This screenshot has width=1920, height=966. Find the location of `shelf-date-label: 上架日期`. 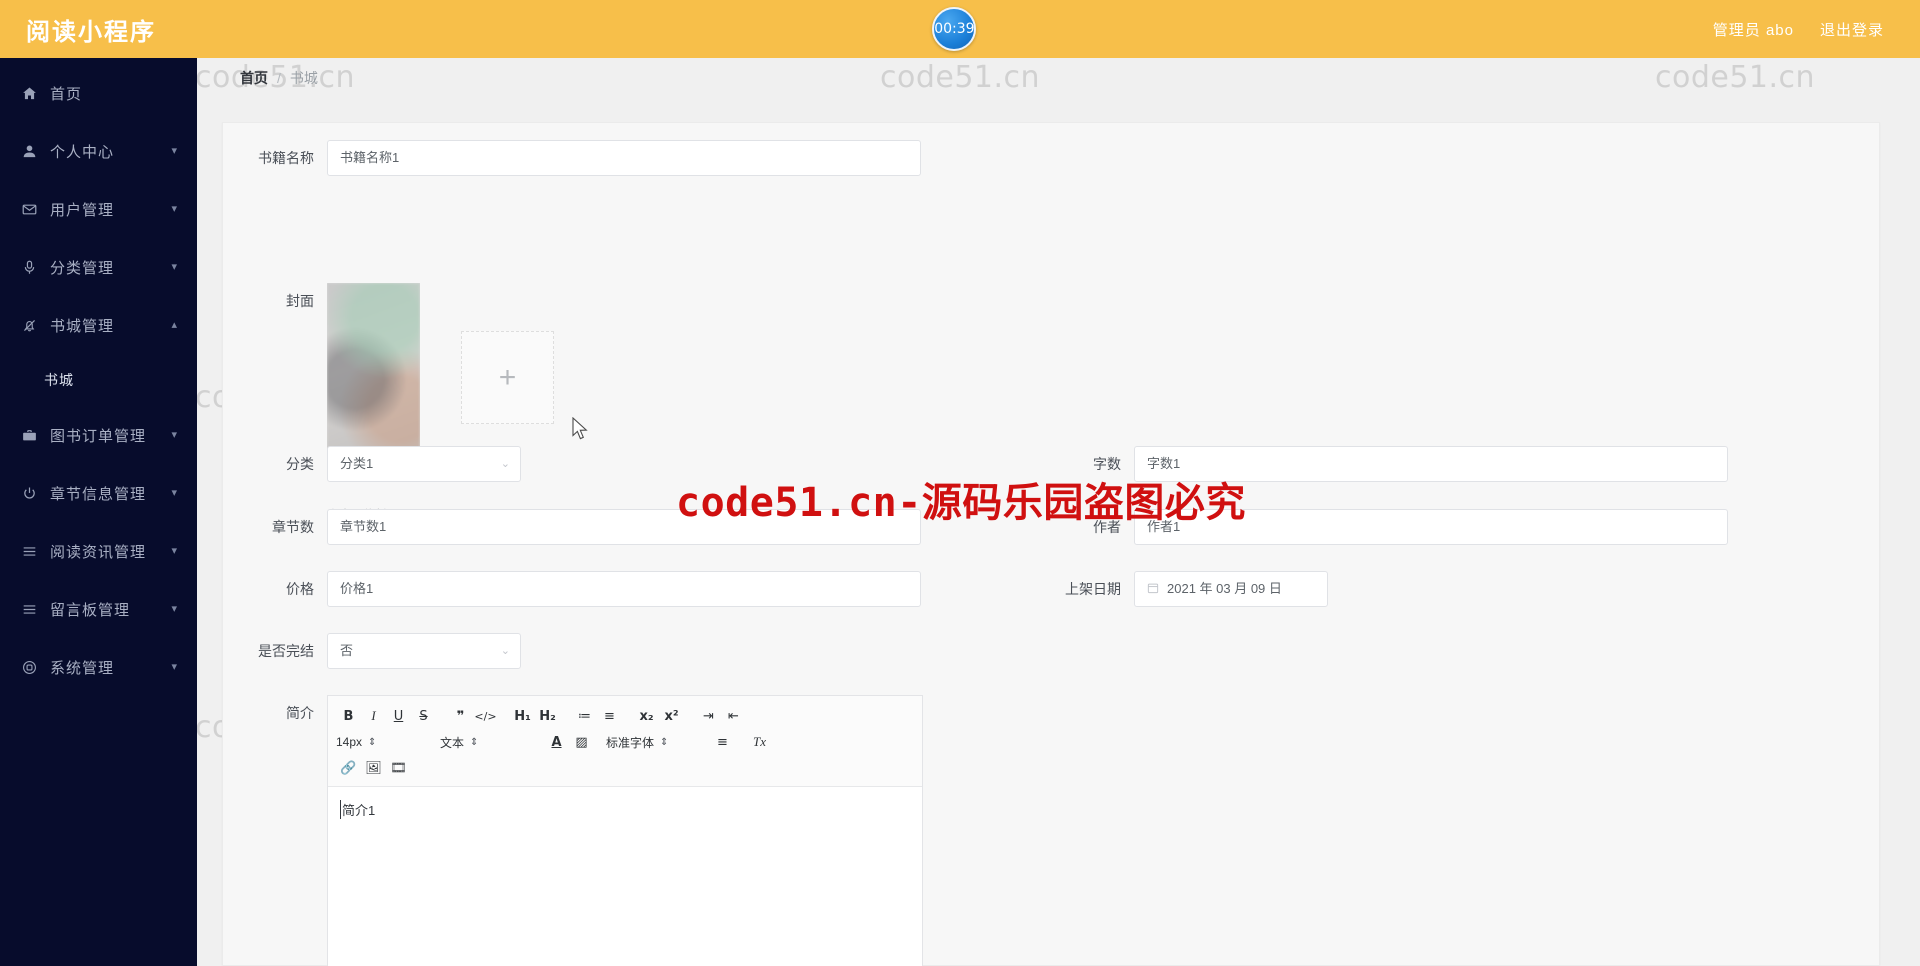

shelf-date-label: 上架日期 is located at coordinates (1093, 589).